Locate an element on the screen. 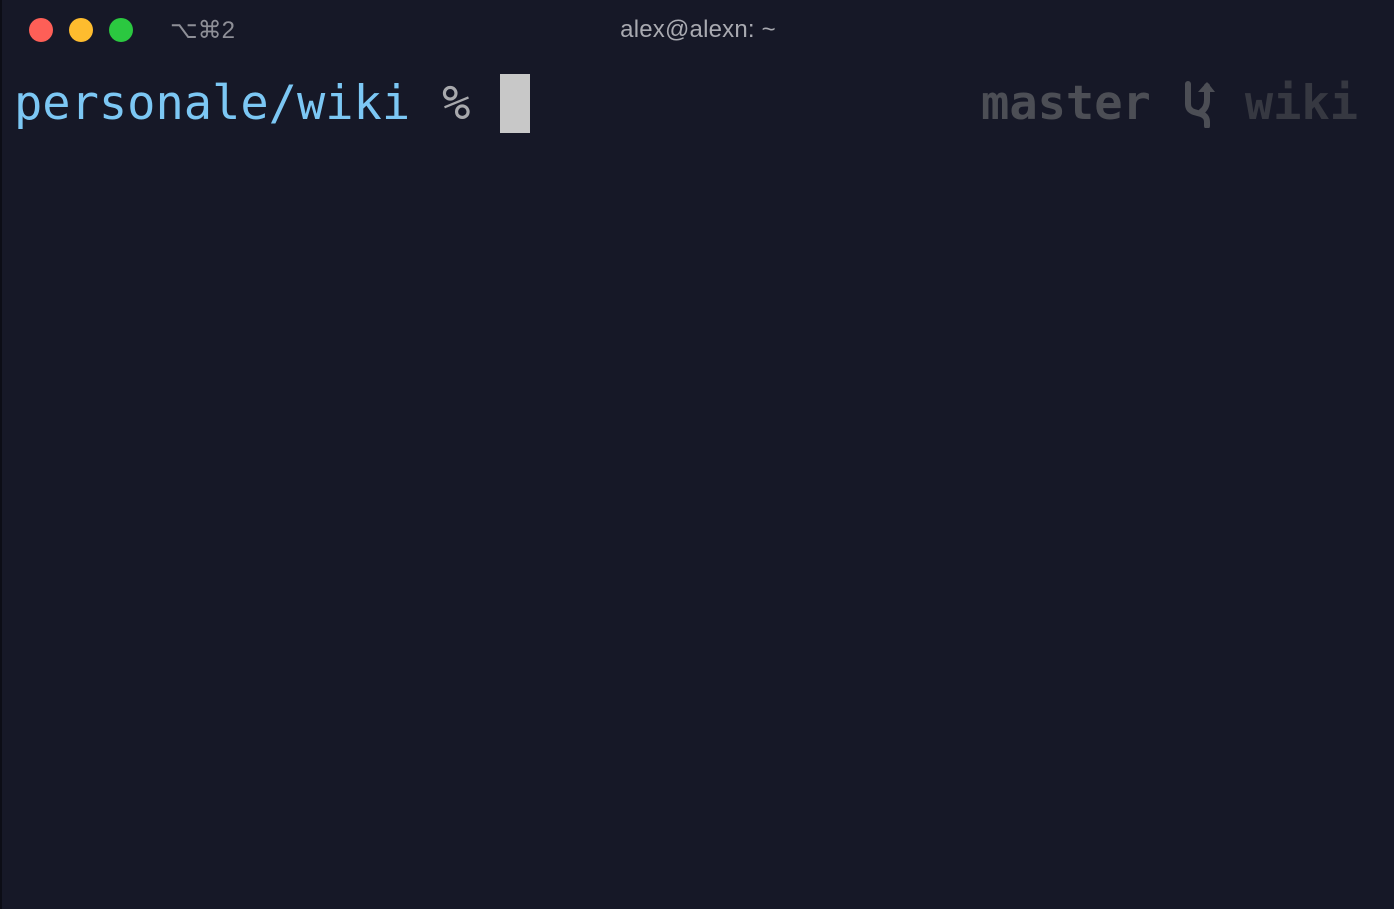  text-cursor is located at coordinates (515, 103).